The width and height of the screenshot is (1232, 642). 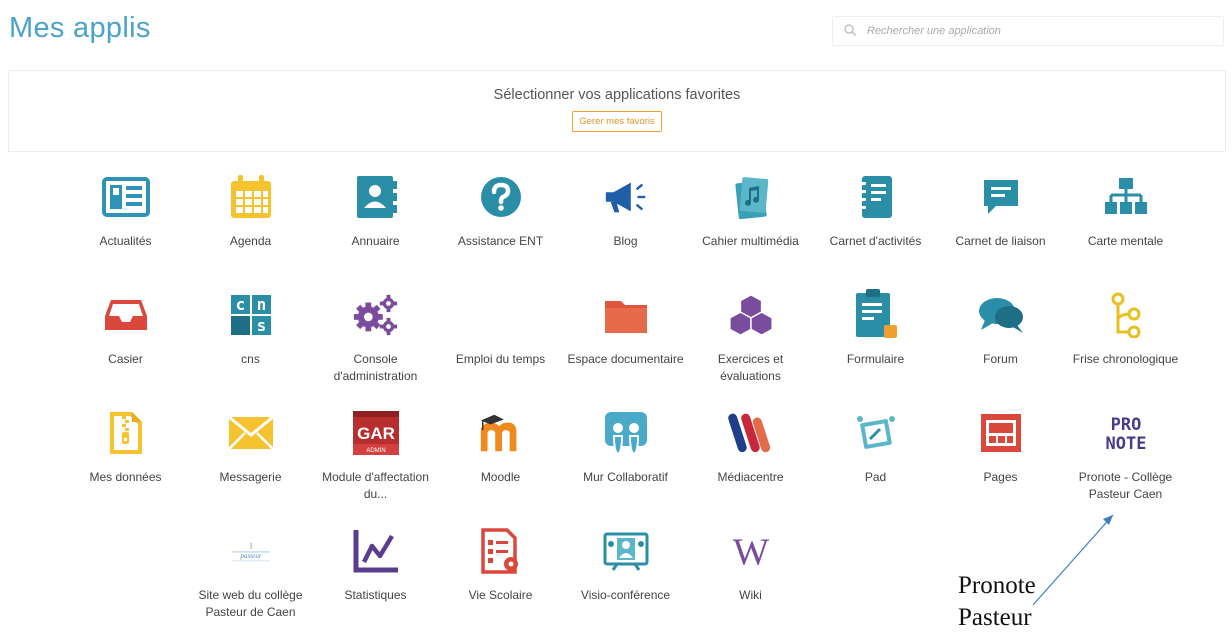 What do you see at coordinates (625, 595) in the screenshot?
I see `app-label: Visio-conférence` at bounding box center [625, 595].